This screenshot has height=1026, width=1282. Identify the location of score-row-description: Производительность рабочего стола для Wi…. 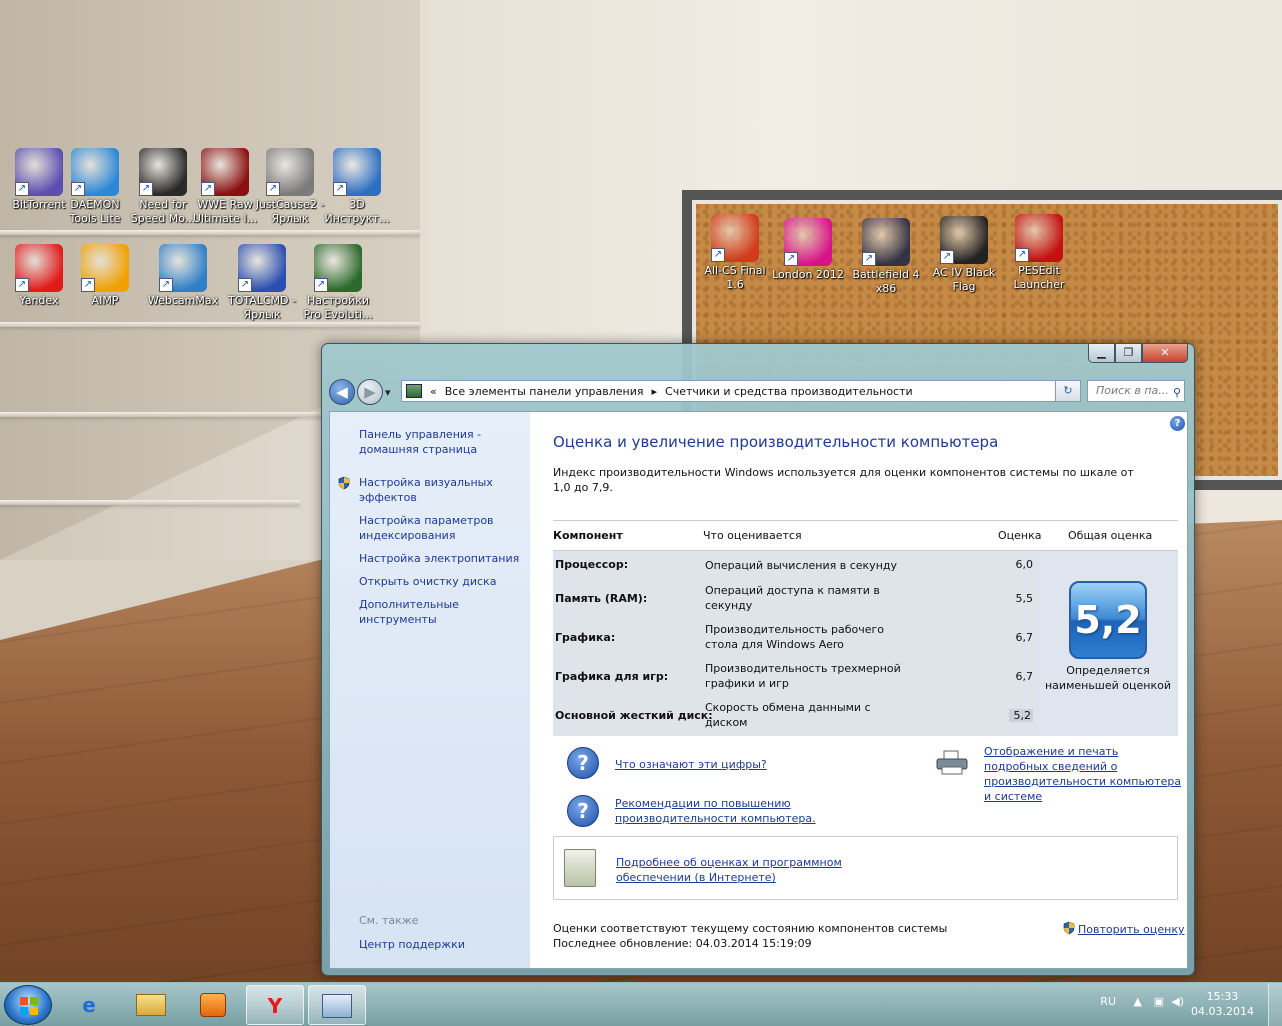
(795, 637).